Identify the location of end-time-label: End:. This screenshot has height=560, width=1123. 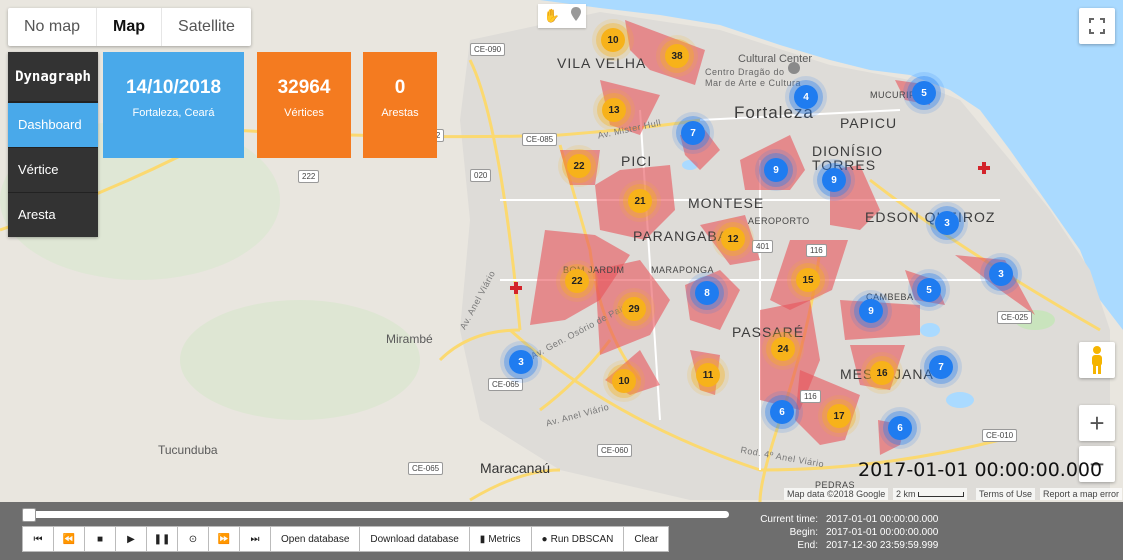
(807, 545).